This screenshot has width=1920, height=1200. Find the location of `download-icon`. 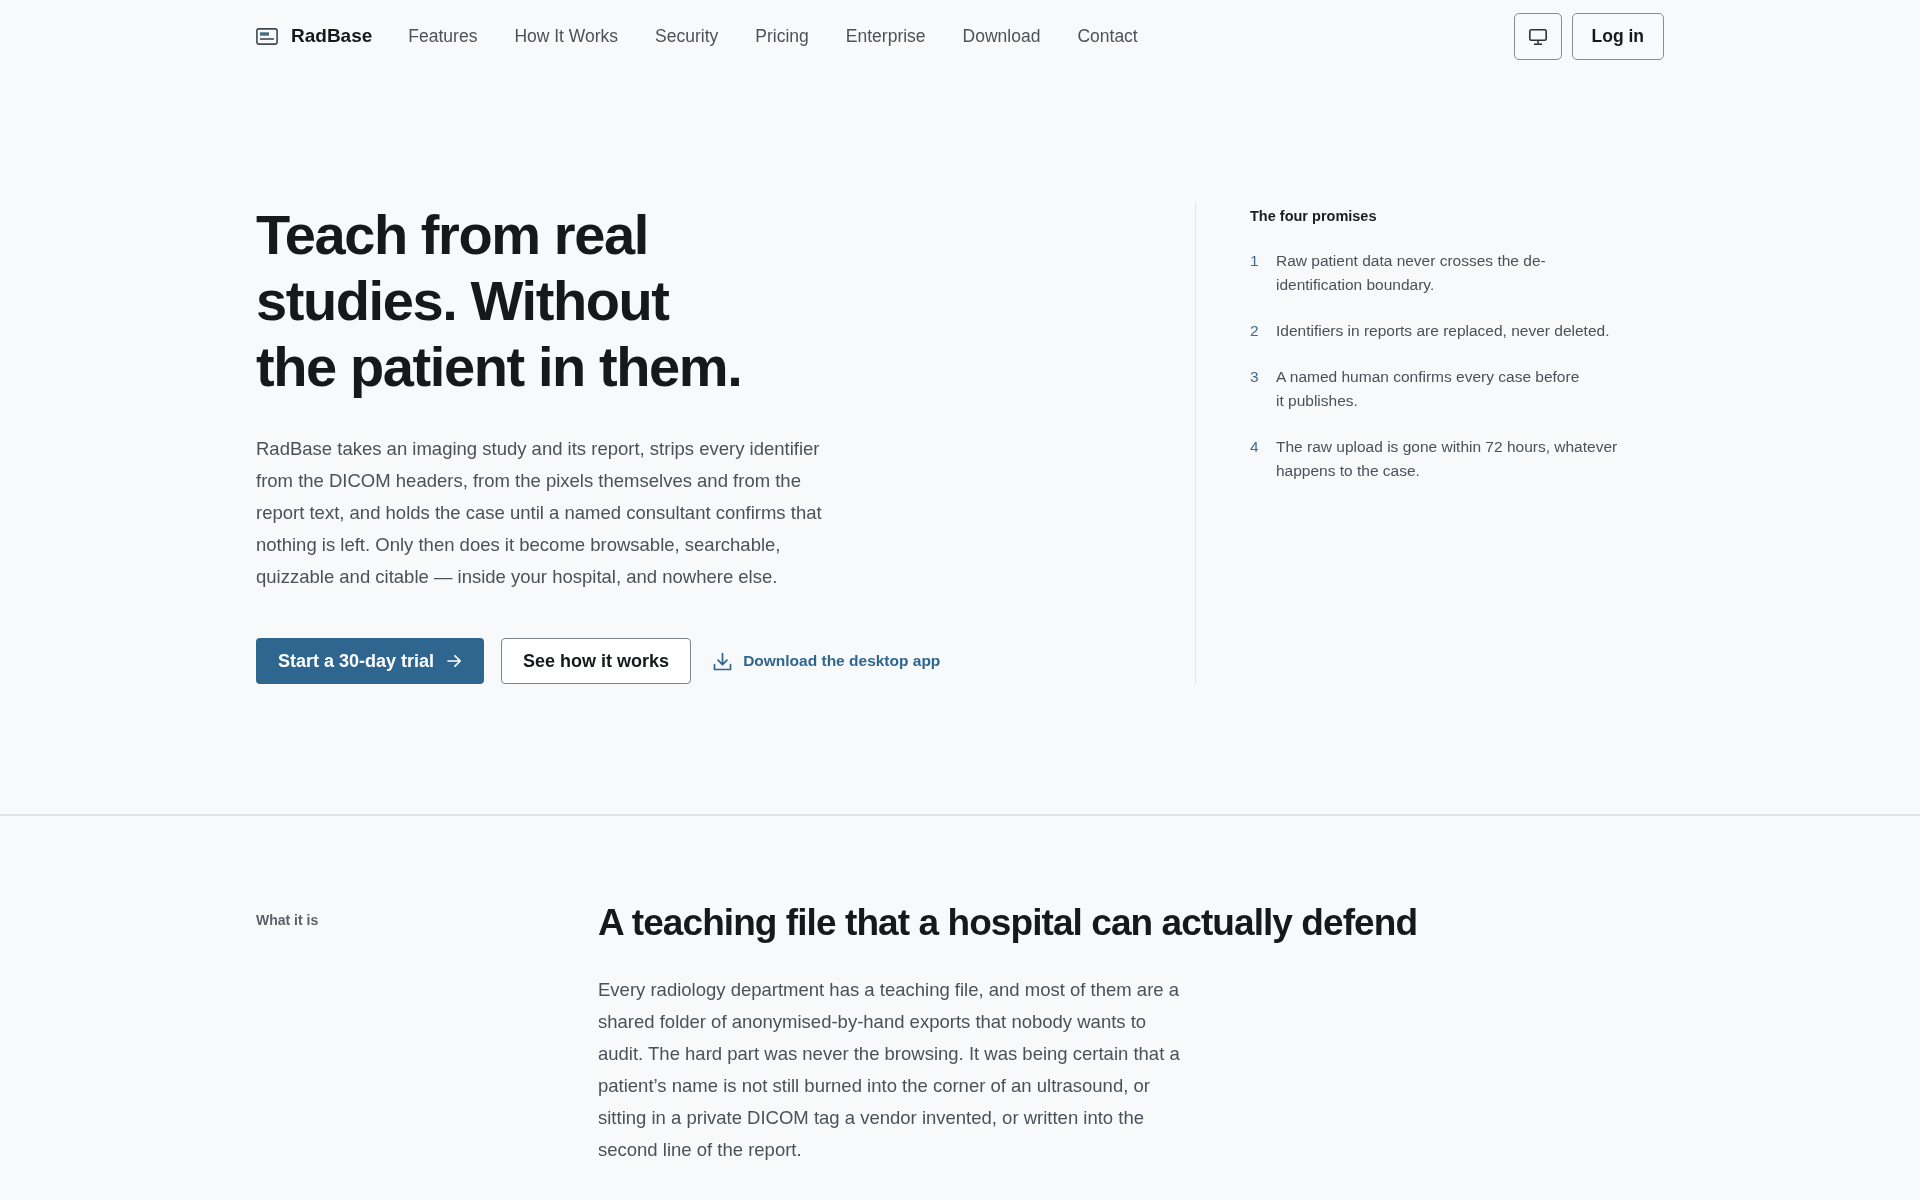

download-icon is located at coordinates (723, 661).